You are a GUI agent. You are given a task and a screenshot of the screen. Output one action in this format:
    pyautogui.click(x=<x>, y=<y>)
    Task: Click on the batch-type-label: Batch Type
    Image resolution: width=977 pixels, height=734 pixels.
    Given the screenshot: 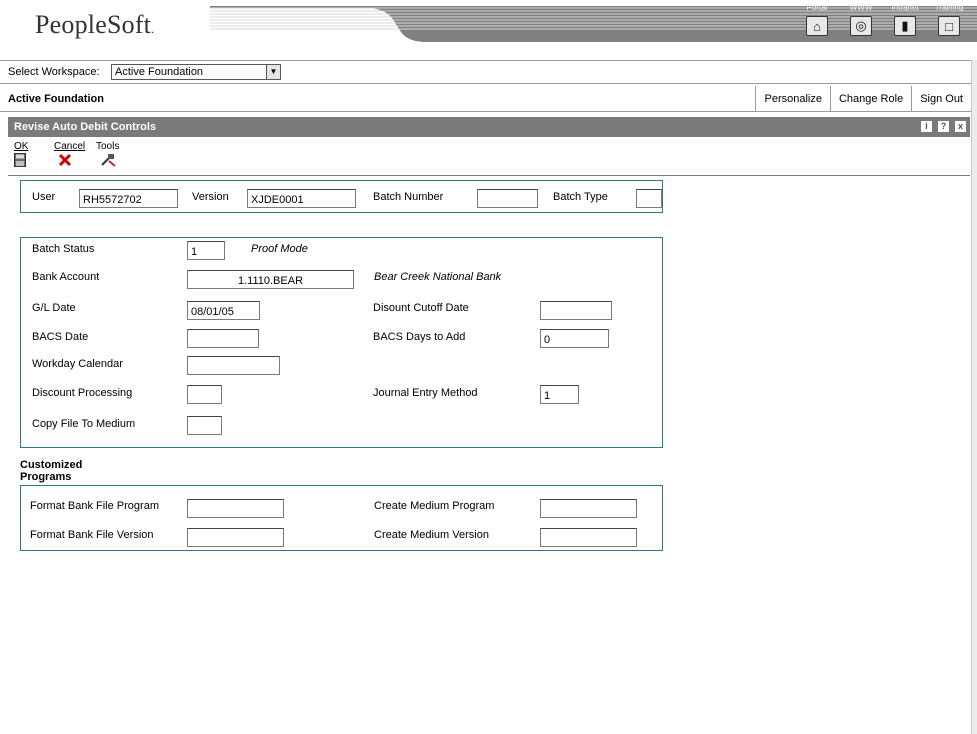 What is the action you would take?
    pyautogui.click(x=580, y=197)
    